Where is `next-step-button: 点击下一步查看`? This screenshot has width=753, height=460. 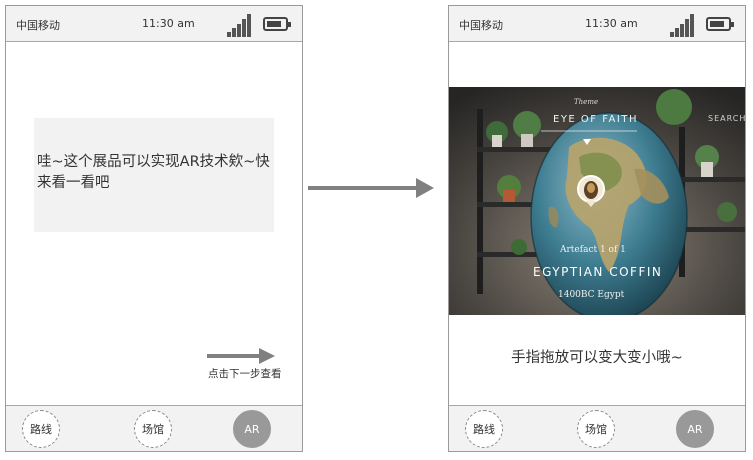 next-step-button: 点击下一步查看 is located at coordinates (247, 364).